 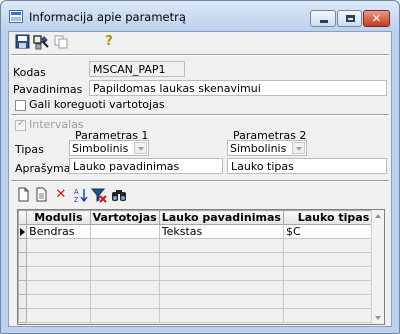 What do you see at coordinates (76, 200) in the screenshot?
I see `svg-text: Z` at bounding box center [76, 200].